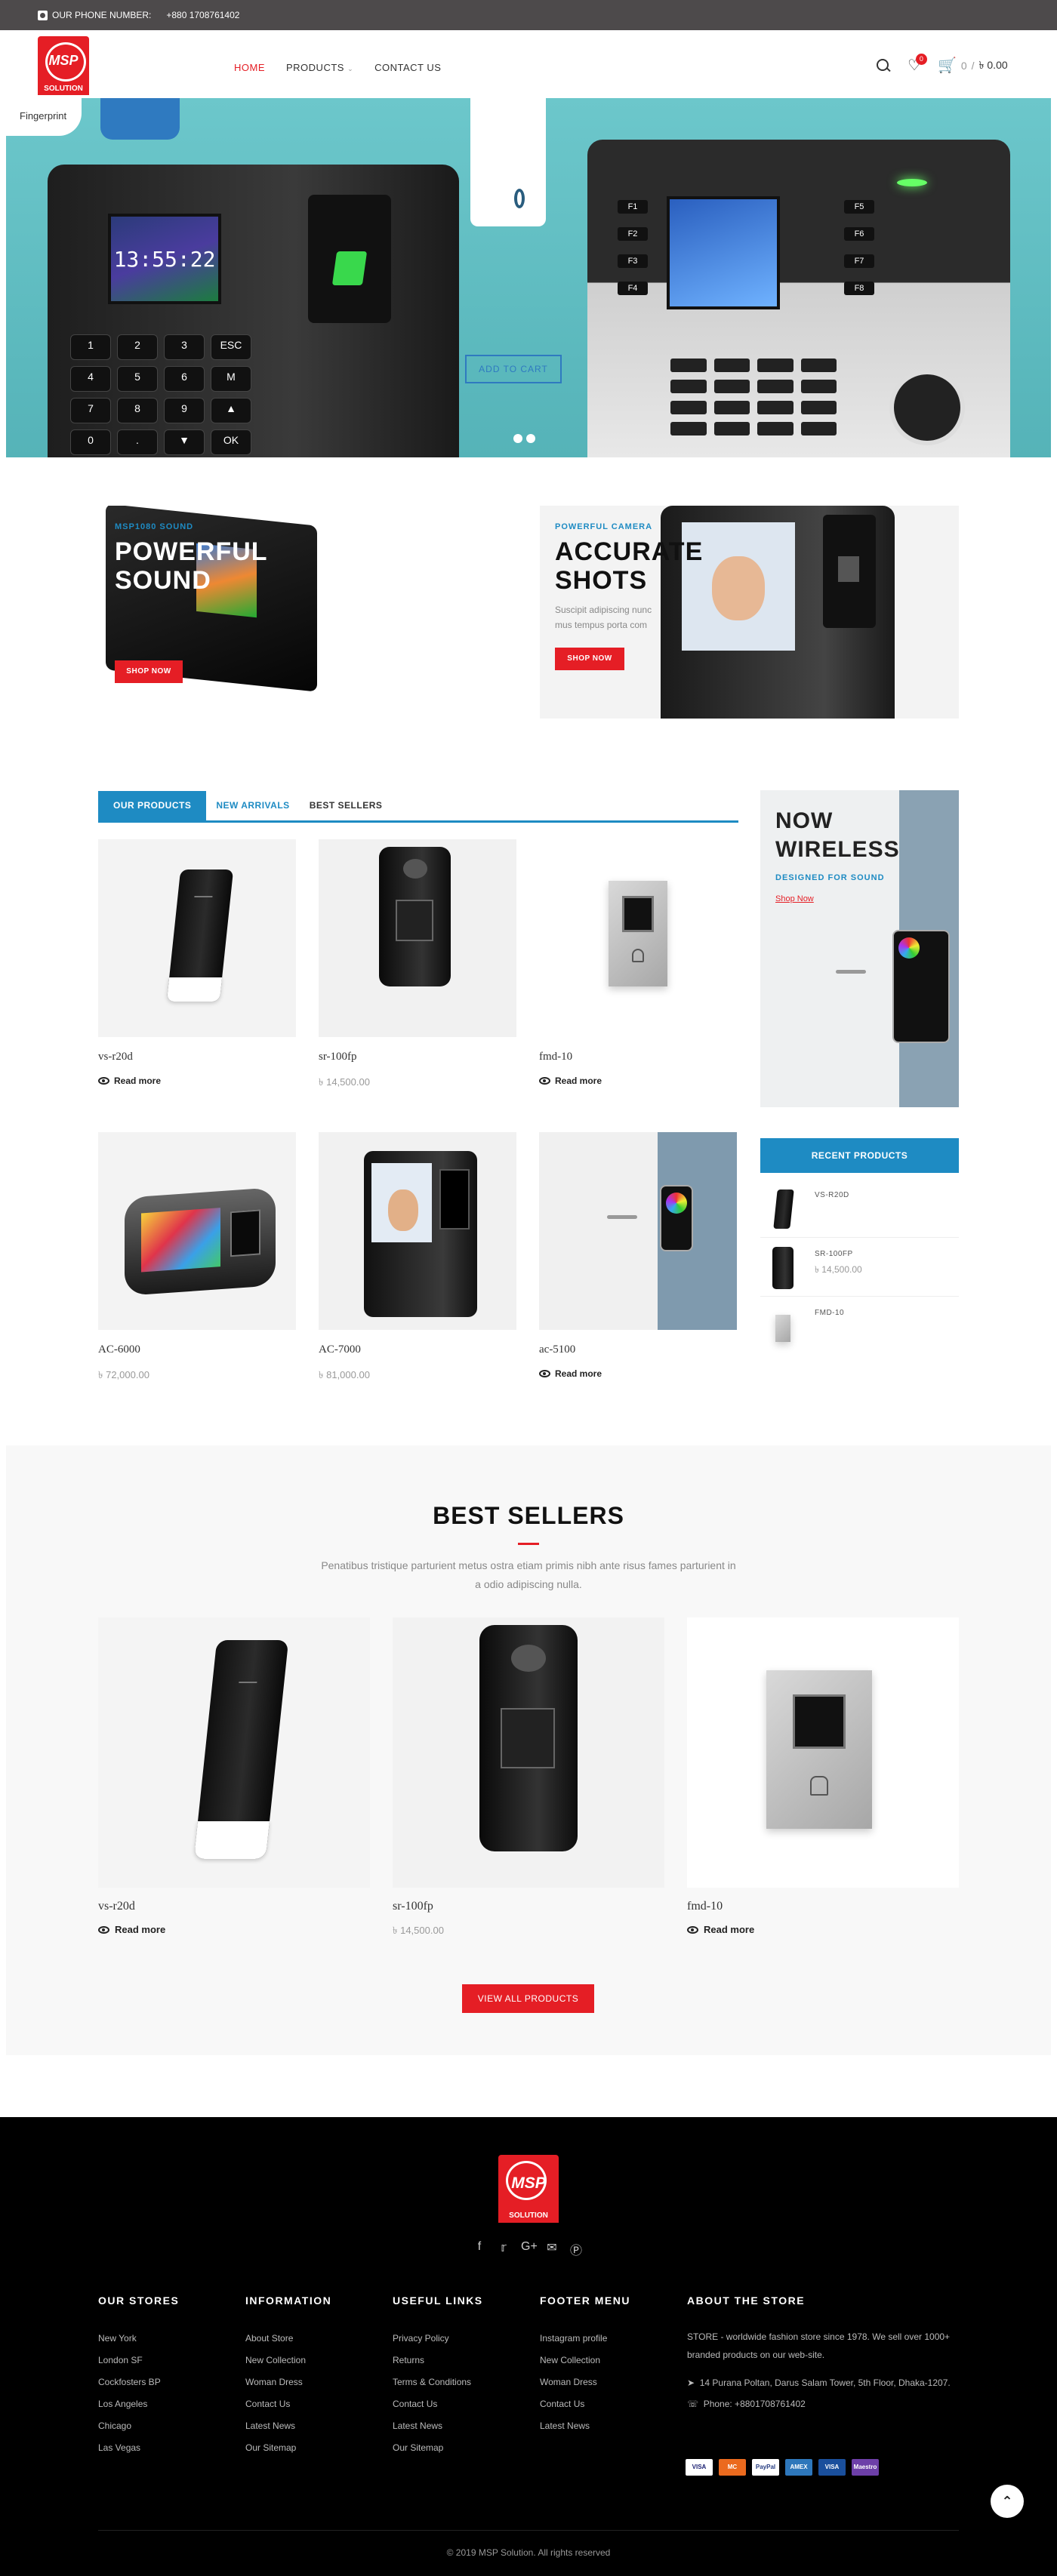 The height and width of the screenshot is (2576, 1057). What do you see at coordinates (64, 65) in the screenshot?
I see `site-logo: MSP SOLUTION` at bounding box center [64, 65].